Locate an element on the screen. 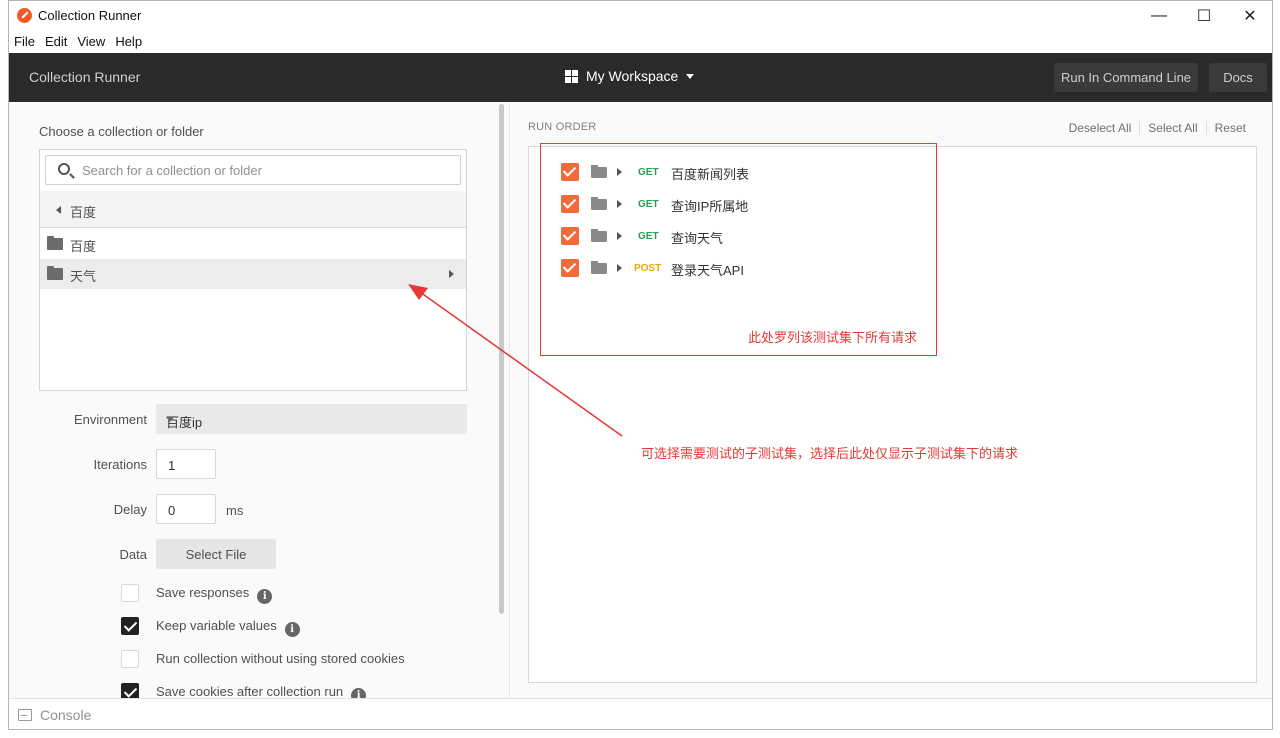 This screenshot has width=1280, height=738. folder-item-selected: 天气 is located at coordinates (253, 274).